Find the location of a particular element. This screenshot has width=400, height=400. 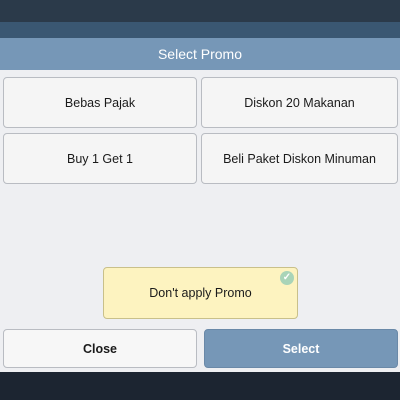

background-footer is located at coordinates (200, 386).